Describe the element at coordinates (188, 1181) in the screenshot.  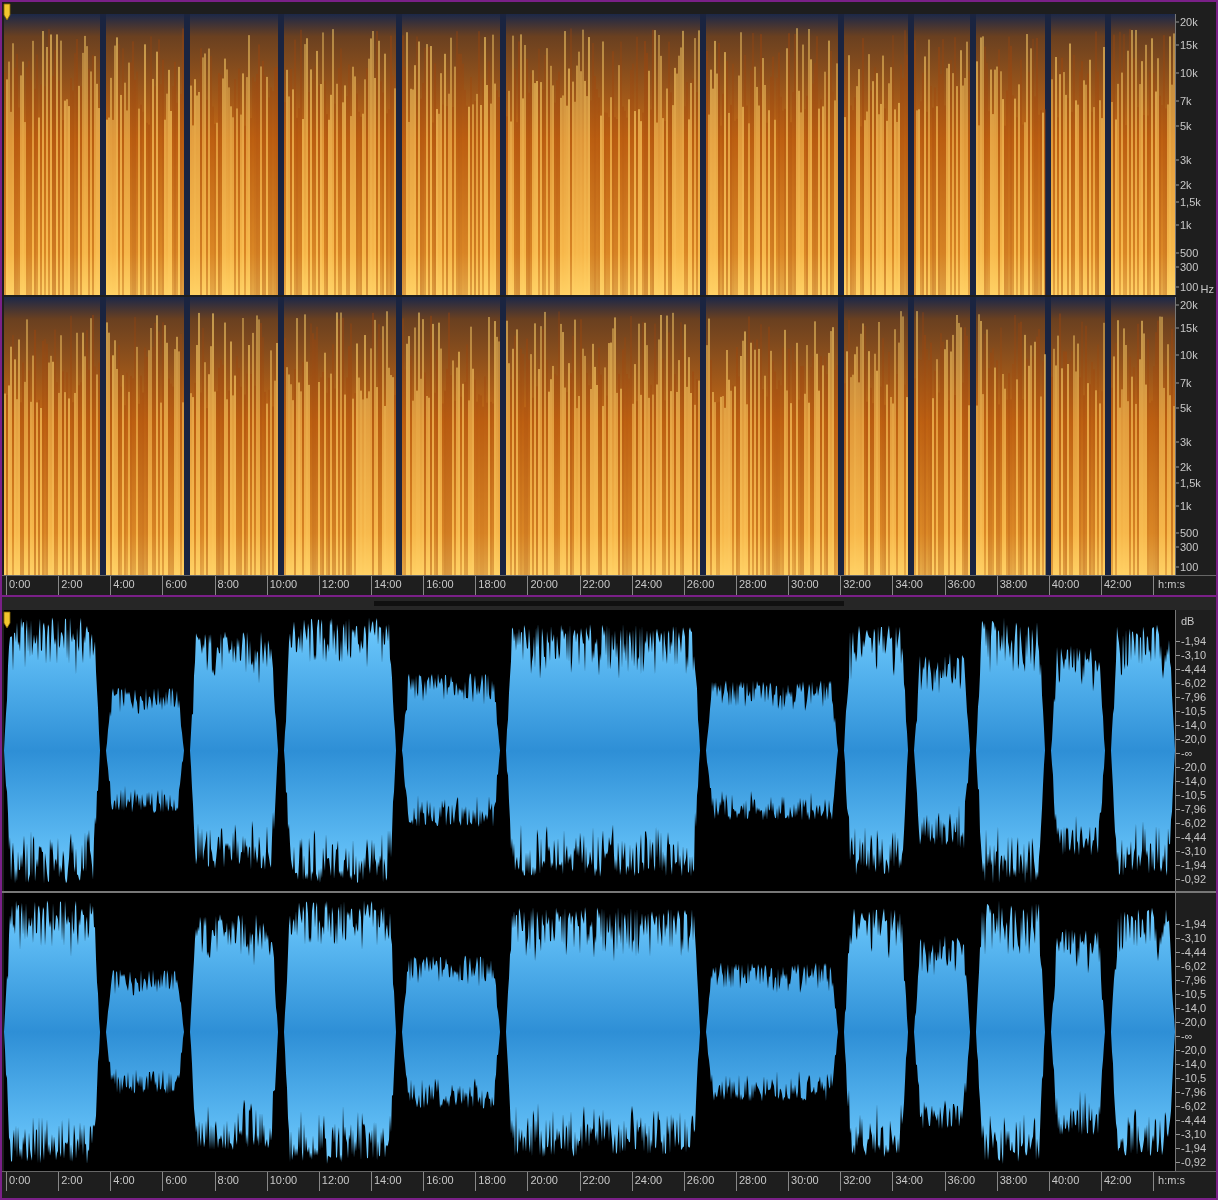
I see `time-axis-label: 6:00` at that location.